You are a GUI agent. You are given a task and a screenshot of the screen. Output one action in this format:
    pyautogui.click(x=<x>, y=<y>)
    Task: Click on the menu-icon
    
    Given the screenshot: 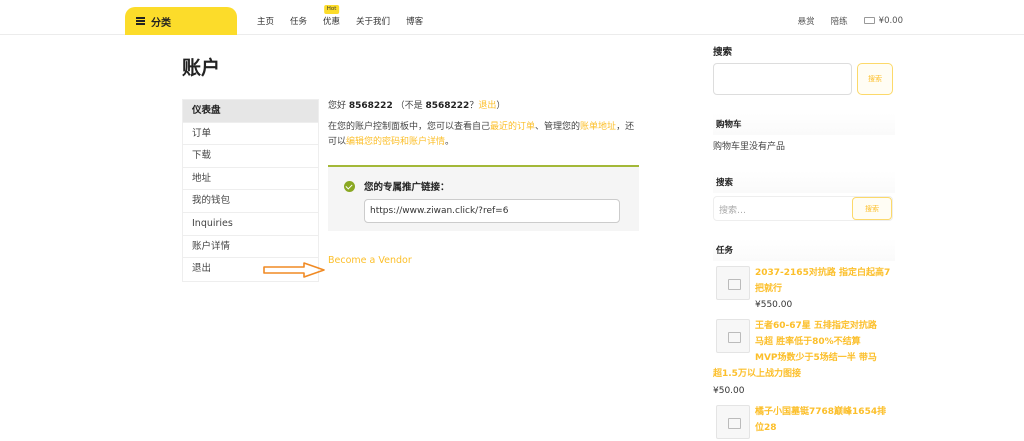 What is the action you would take?
    pyautogui.click(x=140, y=21)
    